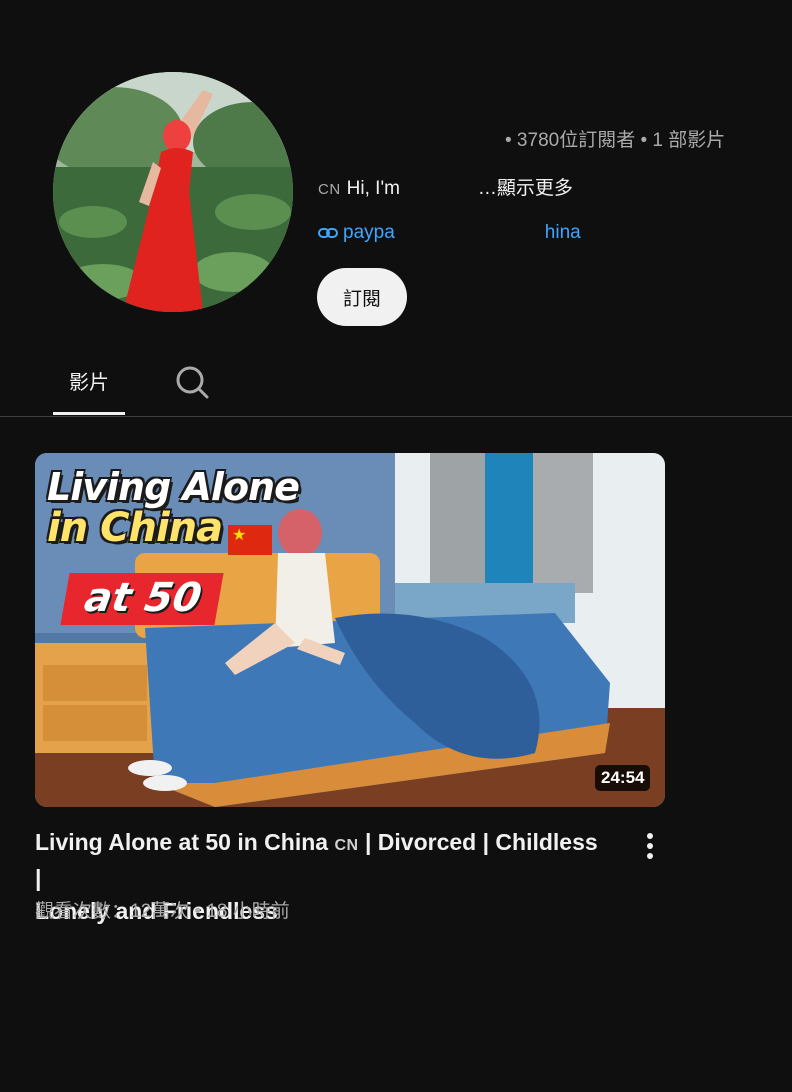 This screenshot has height=1092, width=792. I want to click on show-more-link: 顯示更多, so click(535, 188).